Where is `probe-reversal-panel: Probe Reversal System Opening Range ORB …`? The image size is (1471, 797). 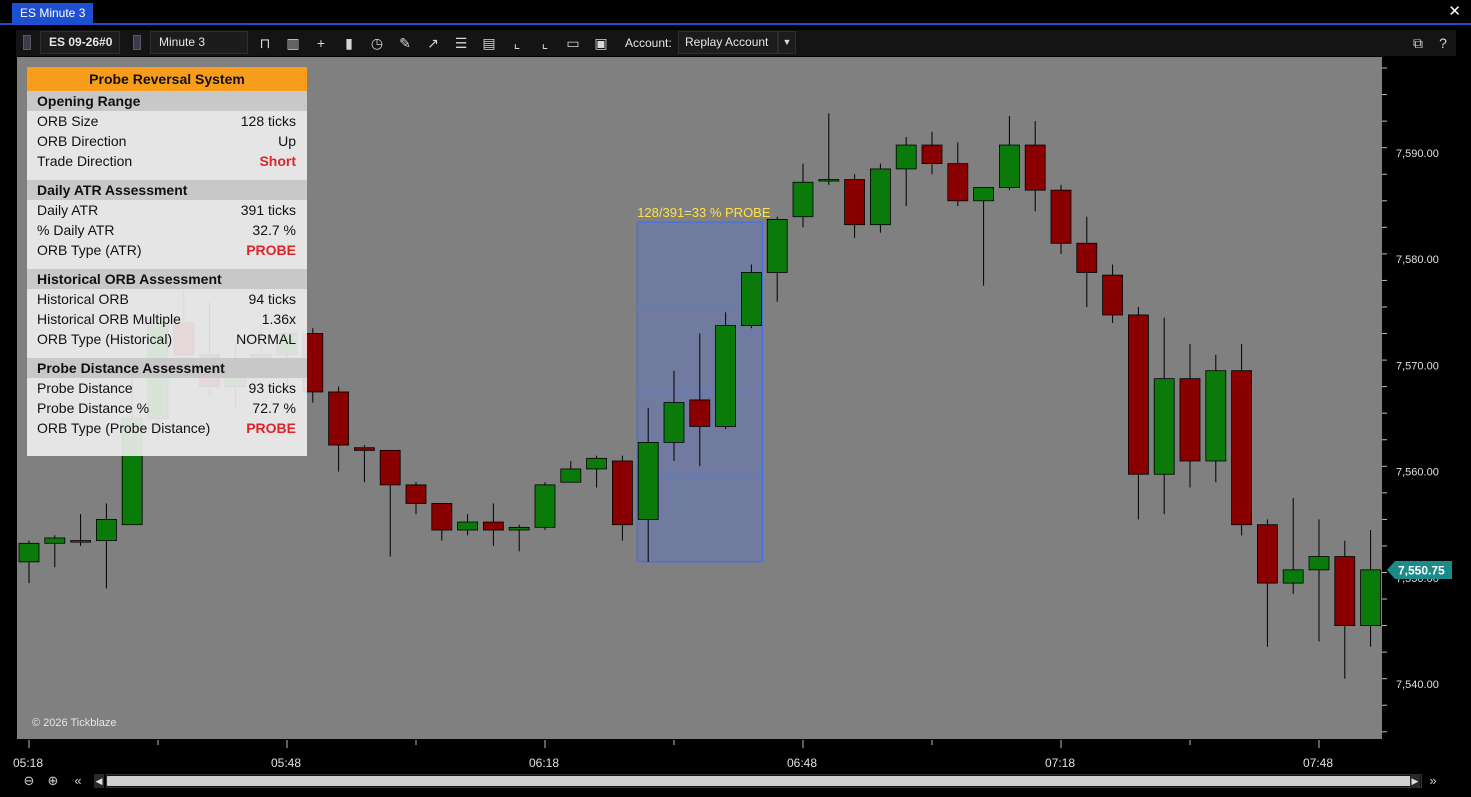
probe-reversal-panel: Probe Reversal System Opening Range ORB … is located at coordinates (167, 261).